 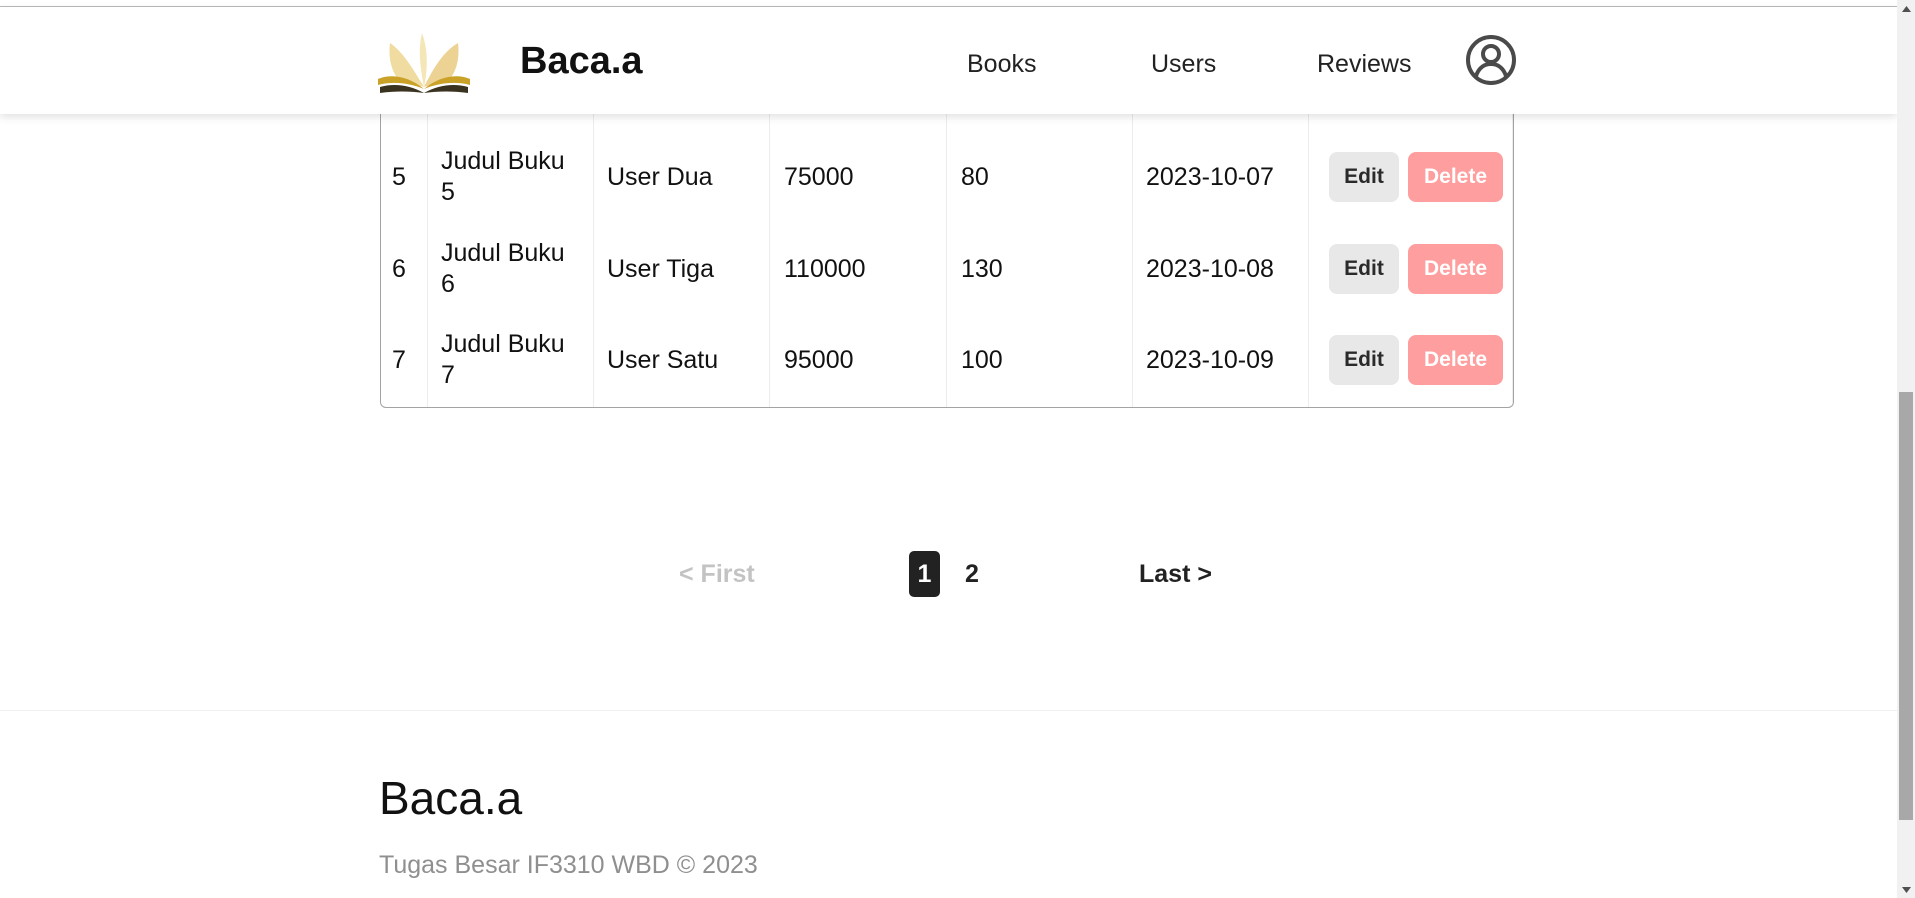 What do you see at coordinates (1210, 268) in the screenshot?
I see `cell-date: 2023-10-08` at bounding box center [1210, 268].